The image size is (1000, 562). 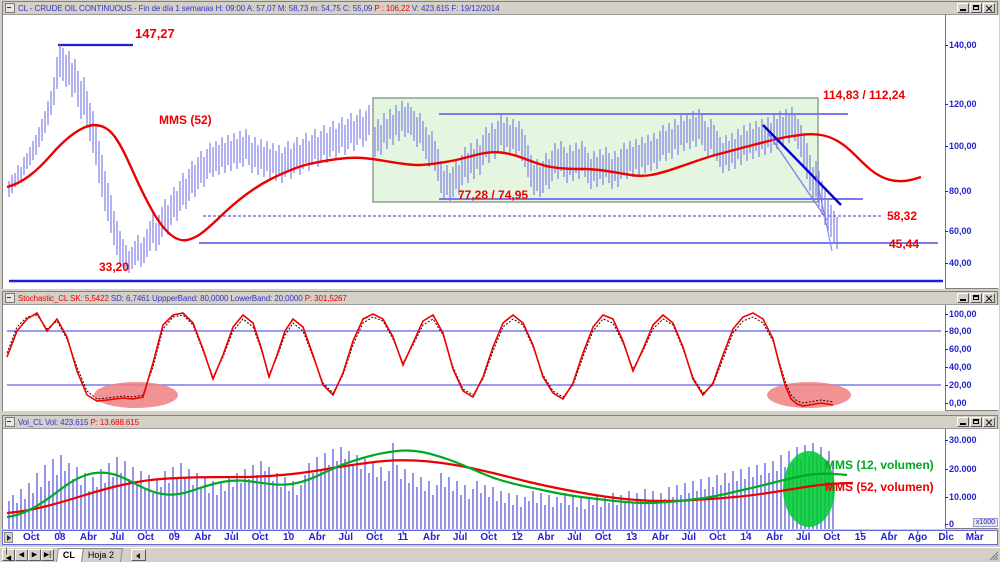 I want to click on axis-scroll-left-icon, so click(x=8, y=537).